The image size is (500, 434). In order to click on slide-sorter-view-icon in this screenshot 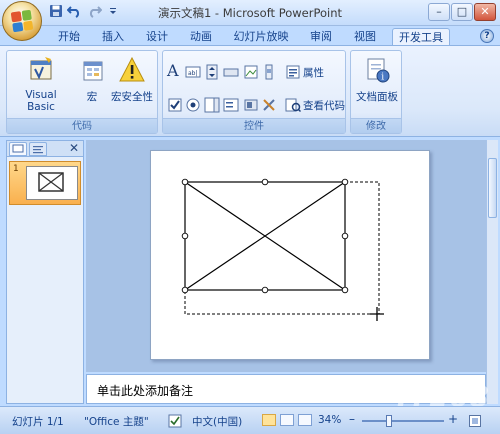, I will do `click(287, 420)`.